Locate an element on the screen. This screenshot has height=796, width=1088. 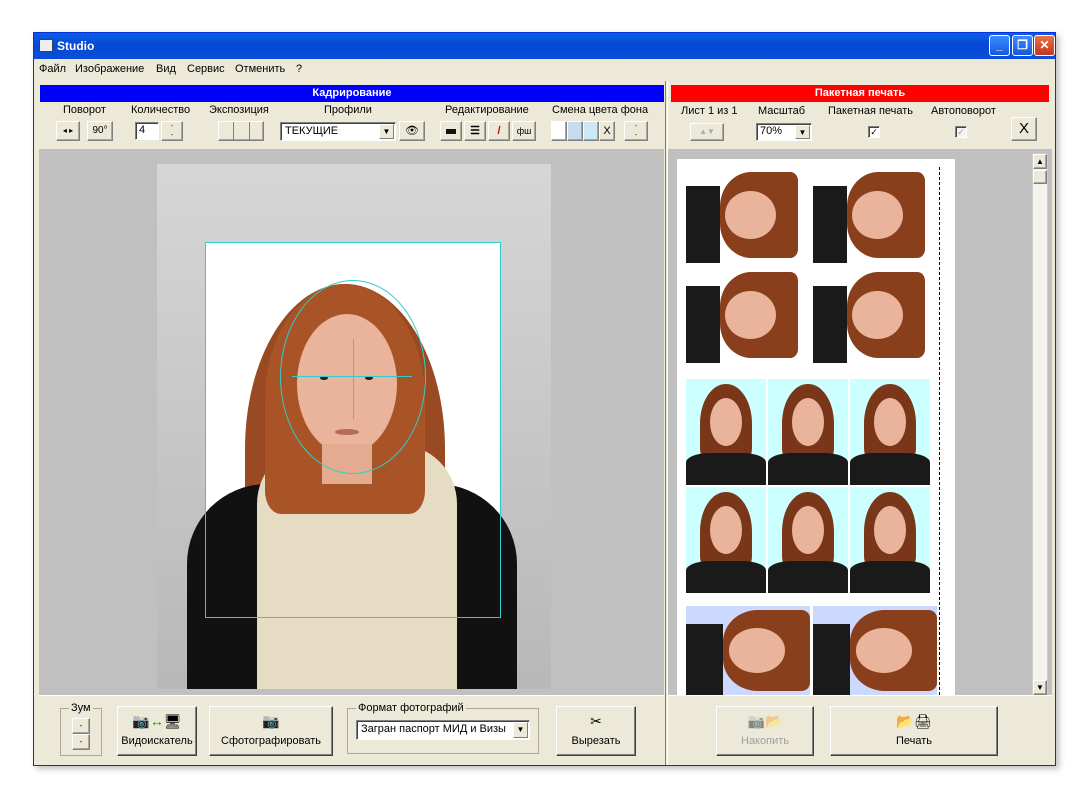
bgcolor-cyan-swatch is located at coordinates (591, 131).